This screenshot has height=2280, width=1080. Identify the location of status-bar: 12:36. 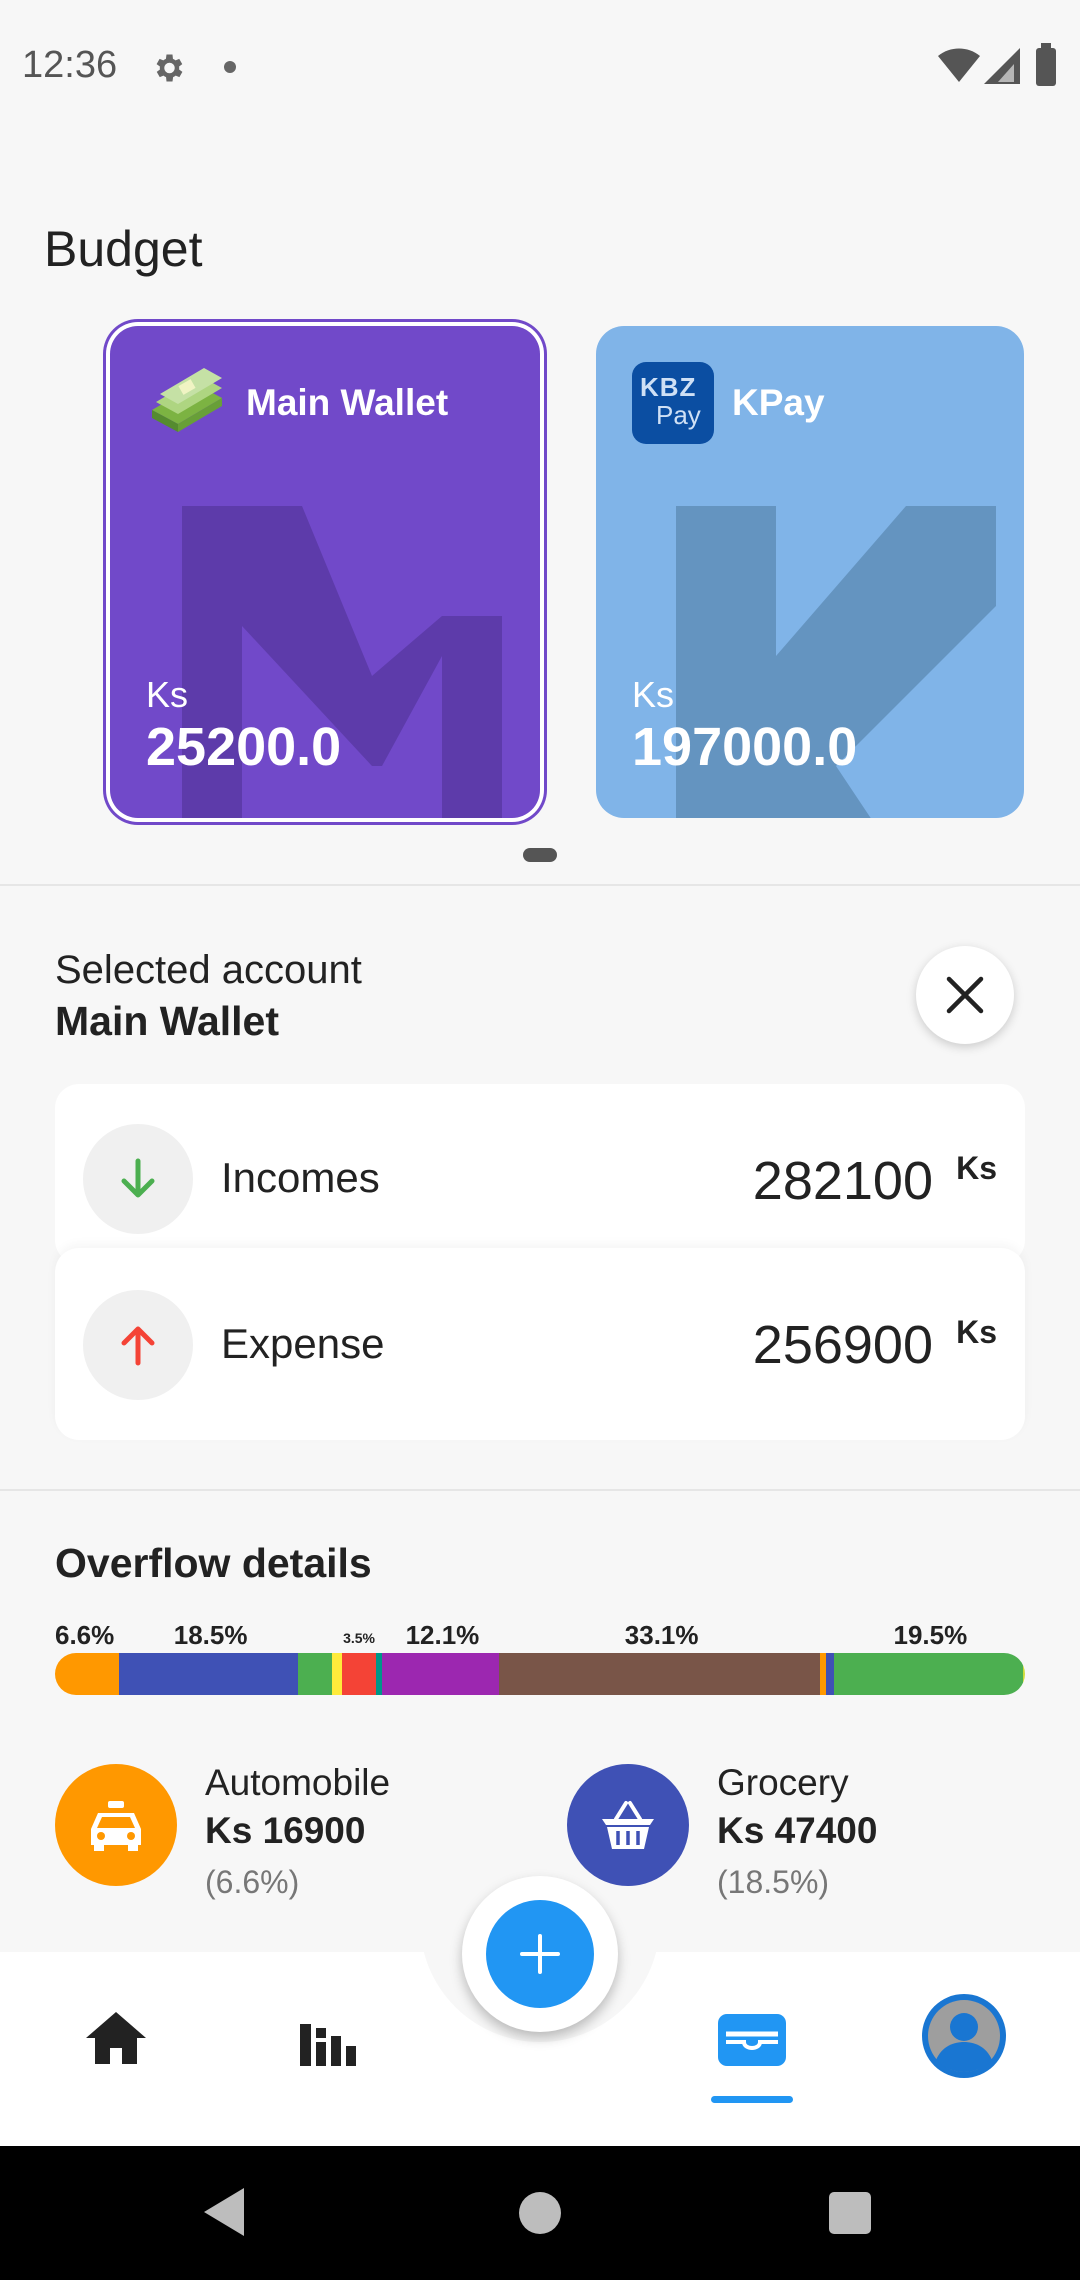
(540, 68).